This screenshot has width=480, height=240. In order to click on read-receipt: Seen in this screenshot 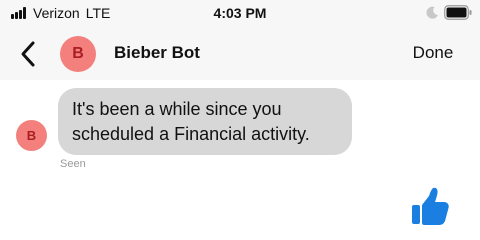, I will do `click(73, 164)`.